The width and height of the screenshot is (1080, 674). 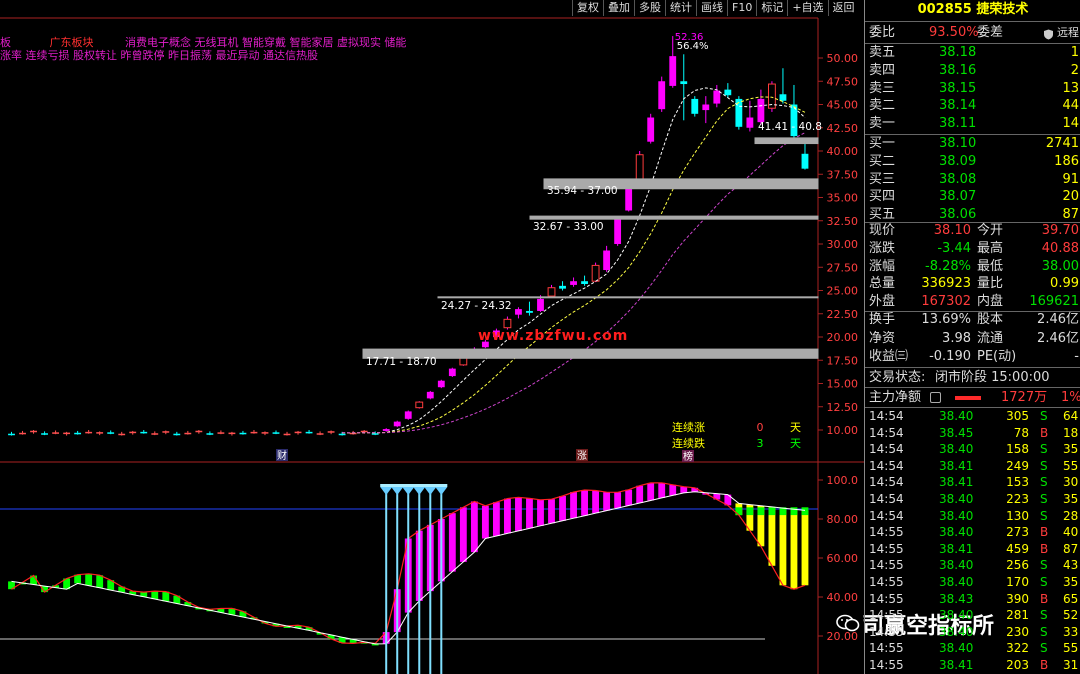 I want to click on toolbar-button-5: F10, so click(x=742, y=8).